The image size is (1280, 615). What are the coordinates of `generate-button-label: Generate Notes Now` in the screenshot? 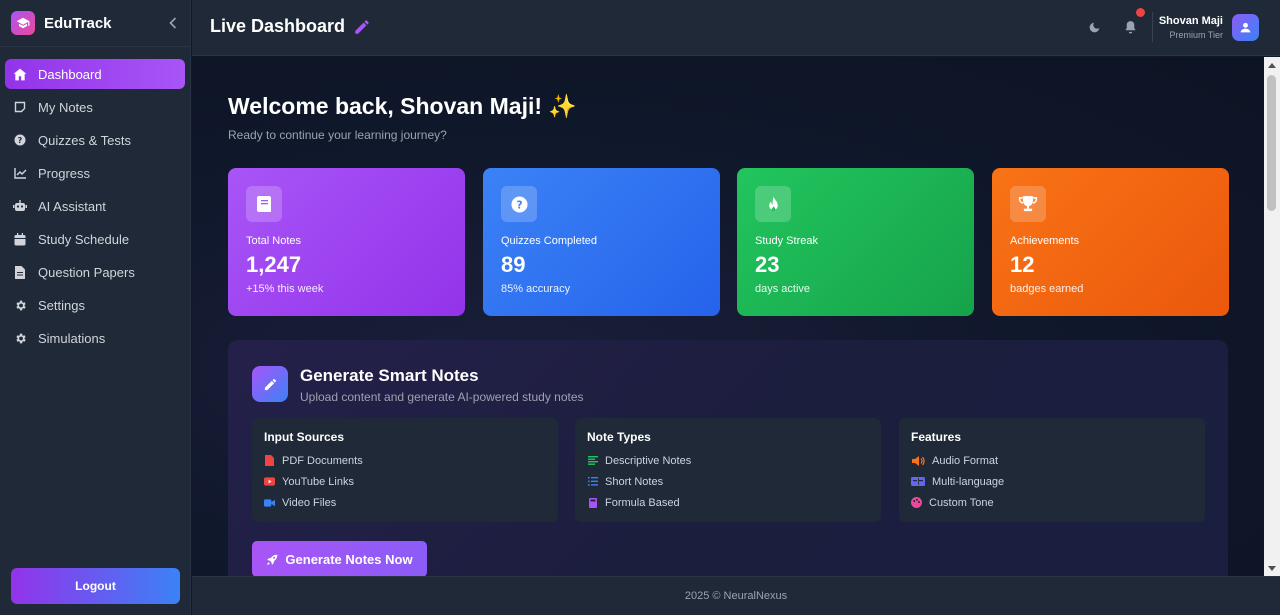 It's located at (349, 559).